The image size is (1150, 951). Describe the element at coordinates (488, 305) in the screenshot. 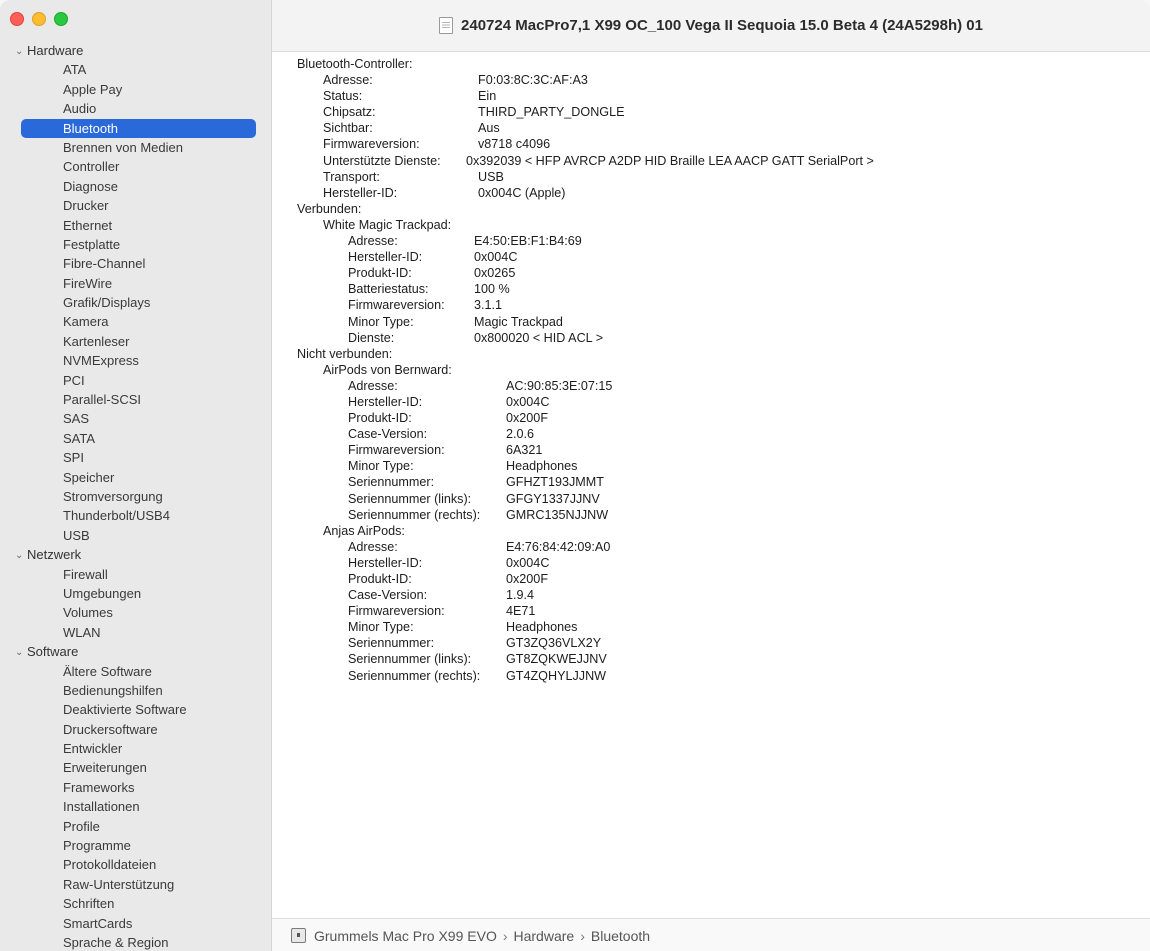

I see `info-value: 3.1.1` at that location.